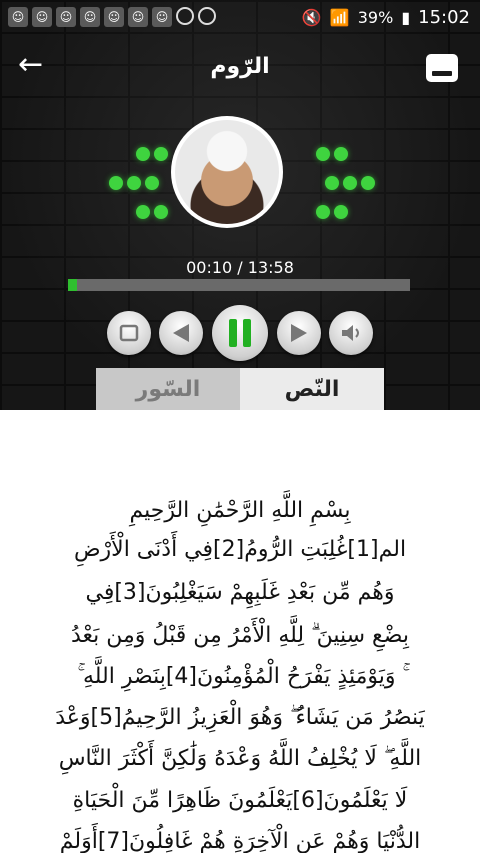 Image resolution: width=480 pixels, height=853 pixels. What do you see at coordinates (227, 172) in the screenshot?
I see `reciter-avatar` at bounding box center [227, 172].